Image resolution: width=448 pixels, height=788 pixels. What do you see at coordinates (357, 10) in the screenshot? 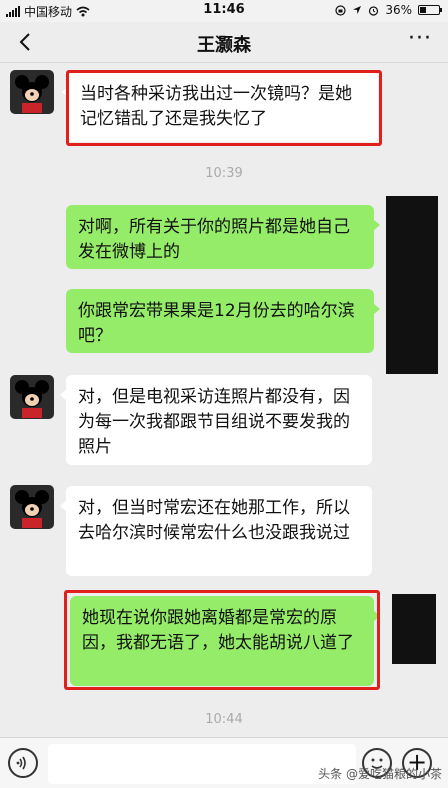
I see `location-icon` at bounding box center [357, 10].